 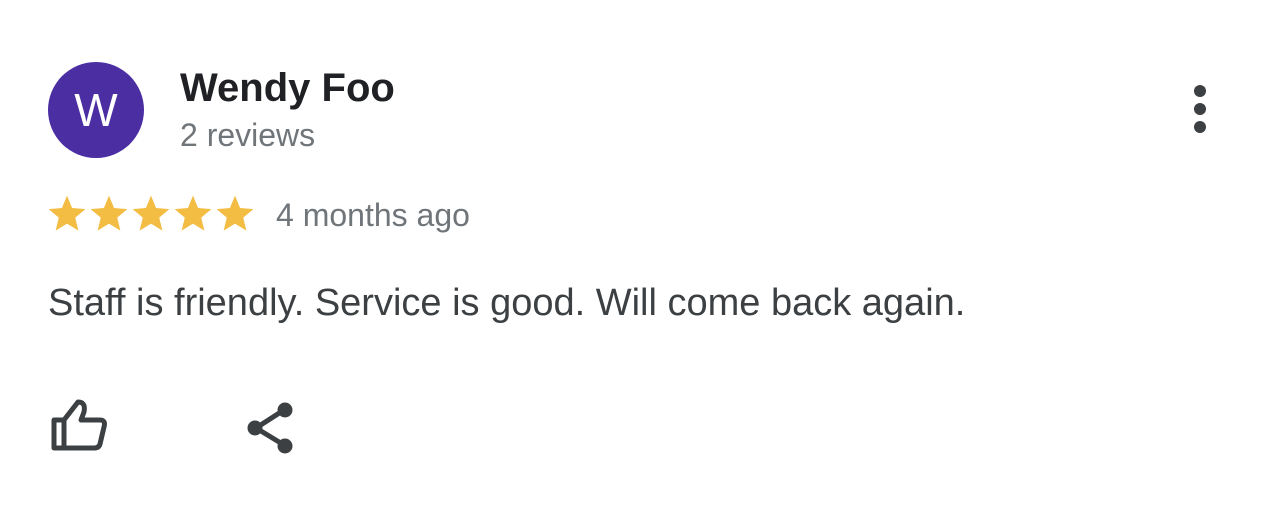 I want to click on avatar: W, so click(x=96, y=110).